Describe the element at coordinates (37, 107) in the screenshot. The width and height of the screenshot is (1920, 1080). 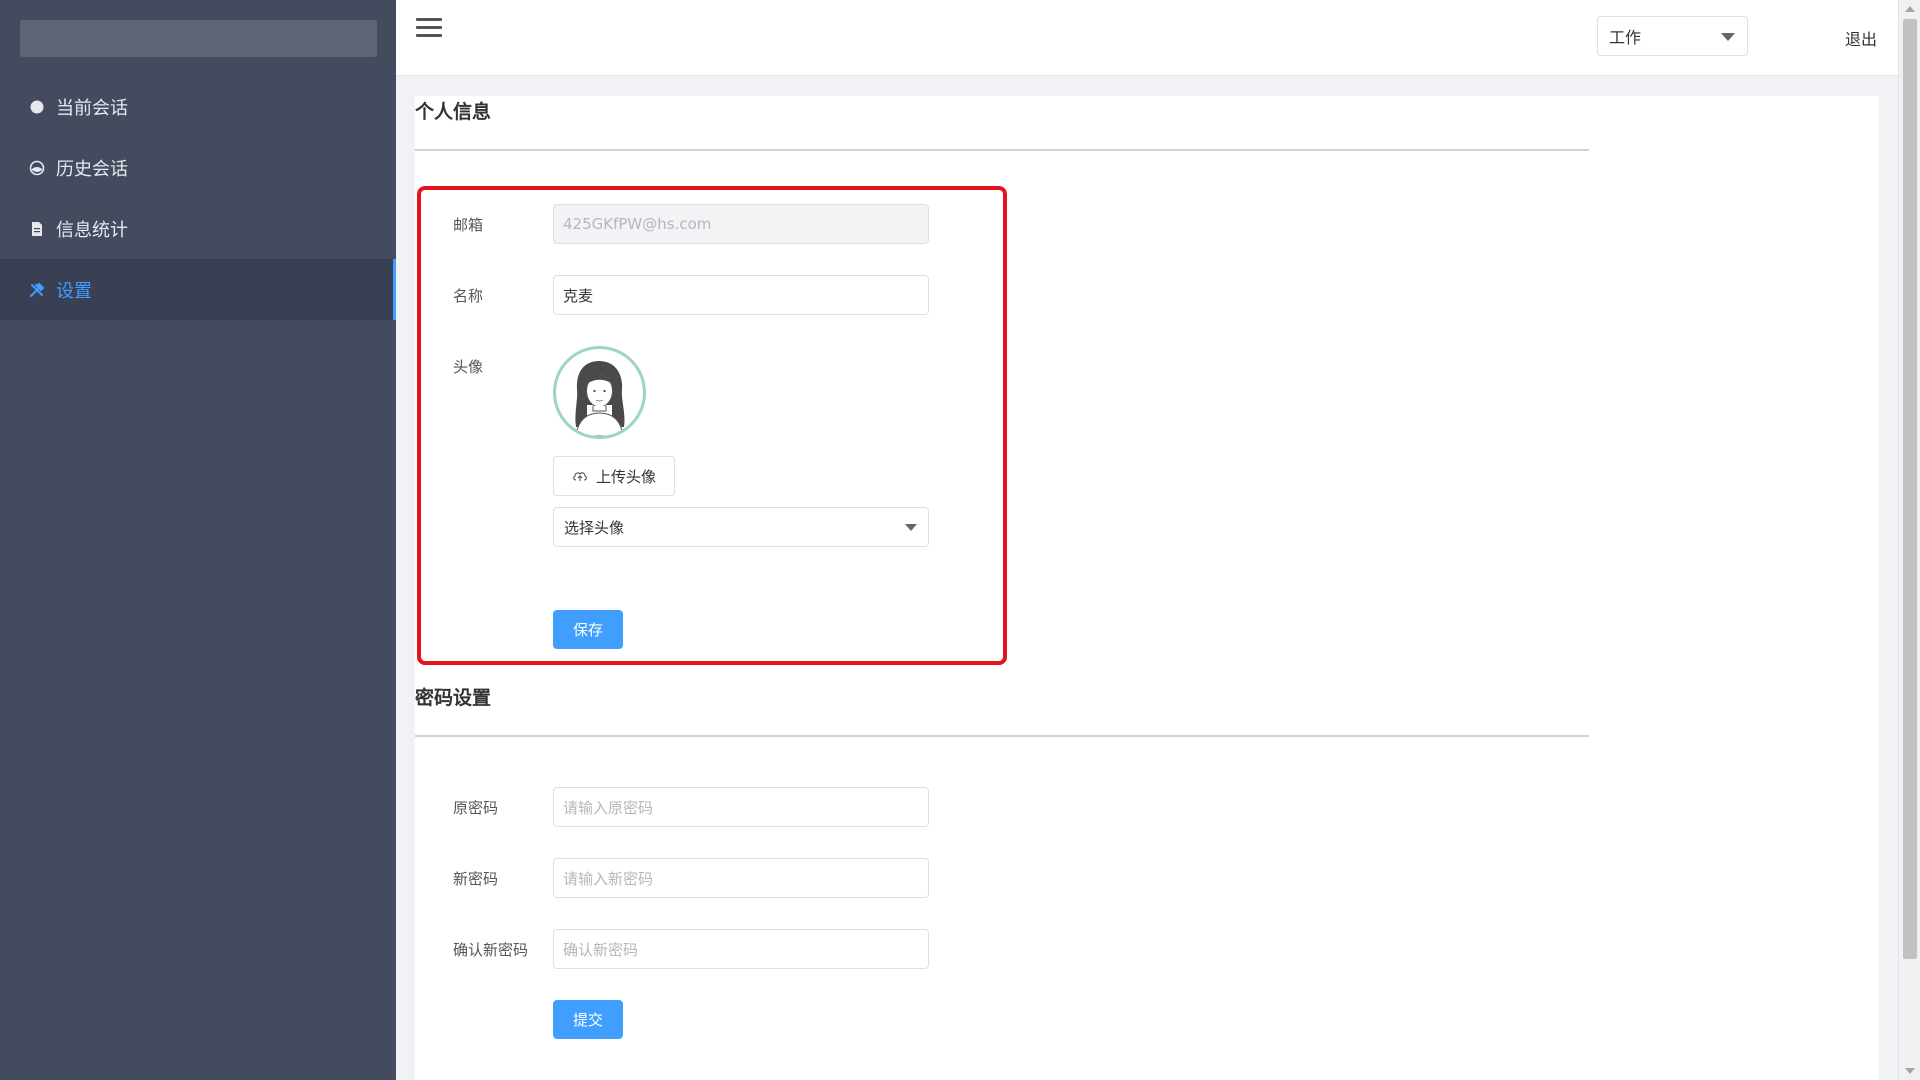
I see `chat-bubble-icon` at that location.